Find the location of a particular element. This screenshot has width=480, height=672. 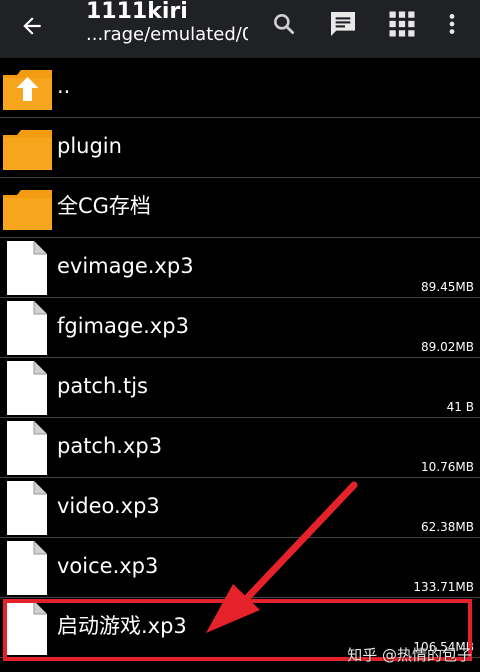

file-name: patch.tjs is located at coordinates (102, 386).